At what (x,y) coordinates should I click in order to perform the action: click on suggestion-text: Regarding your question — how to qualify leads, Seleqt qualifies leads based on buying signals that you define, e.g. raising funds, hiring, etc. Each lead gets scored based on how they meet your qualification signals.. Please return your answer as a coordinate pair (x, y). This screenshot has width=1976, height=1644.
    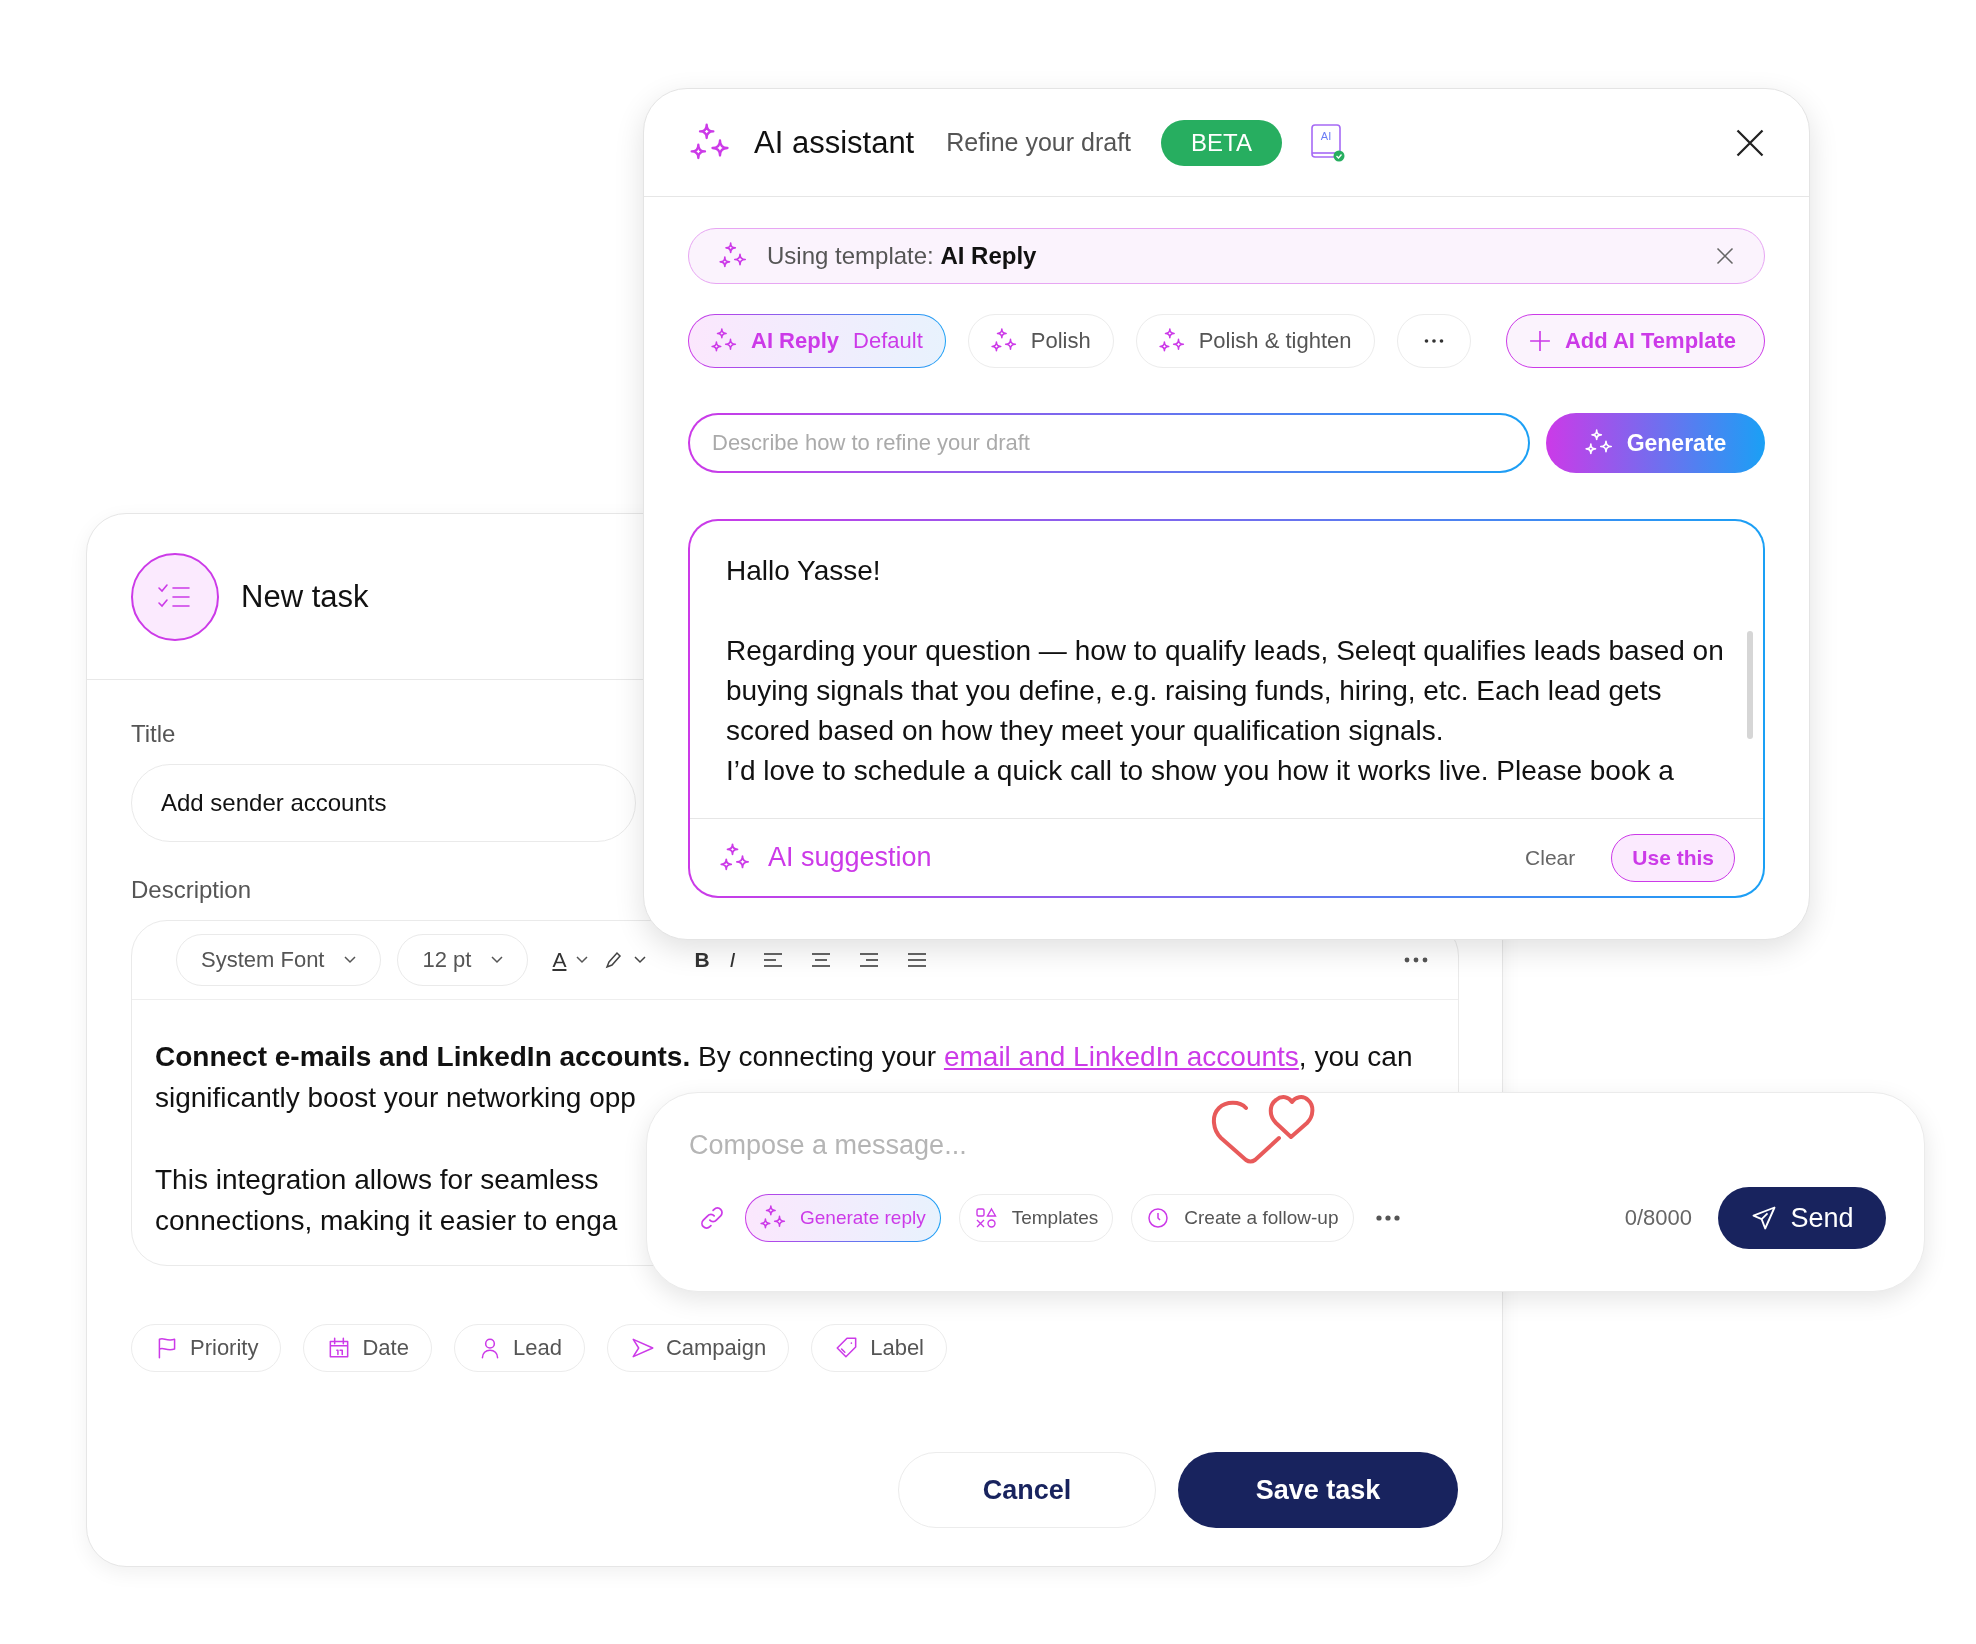
    Looking at the image, I should click on (1225, 691).